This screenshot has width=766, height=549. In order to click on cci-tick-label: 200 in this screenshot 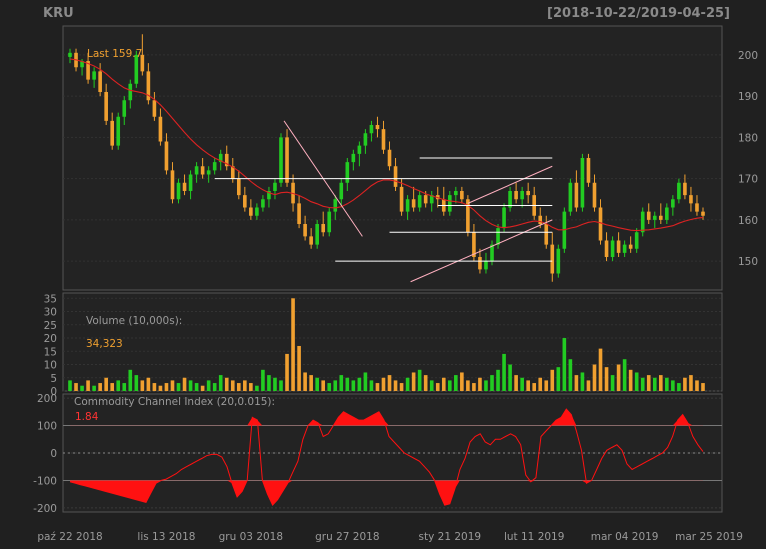, I will do `click(47, 399)`.